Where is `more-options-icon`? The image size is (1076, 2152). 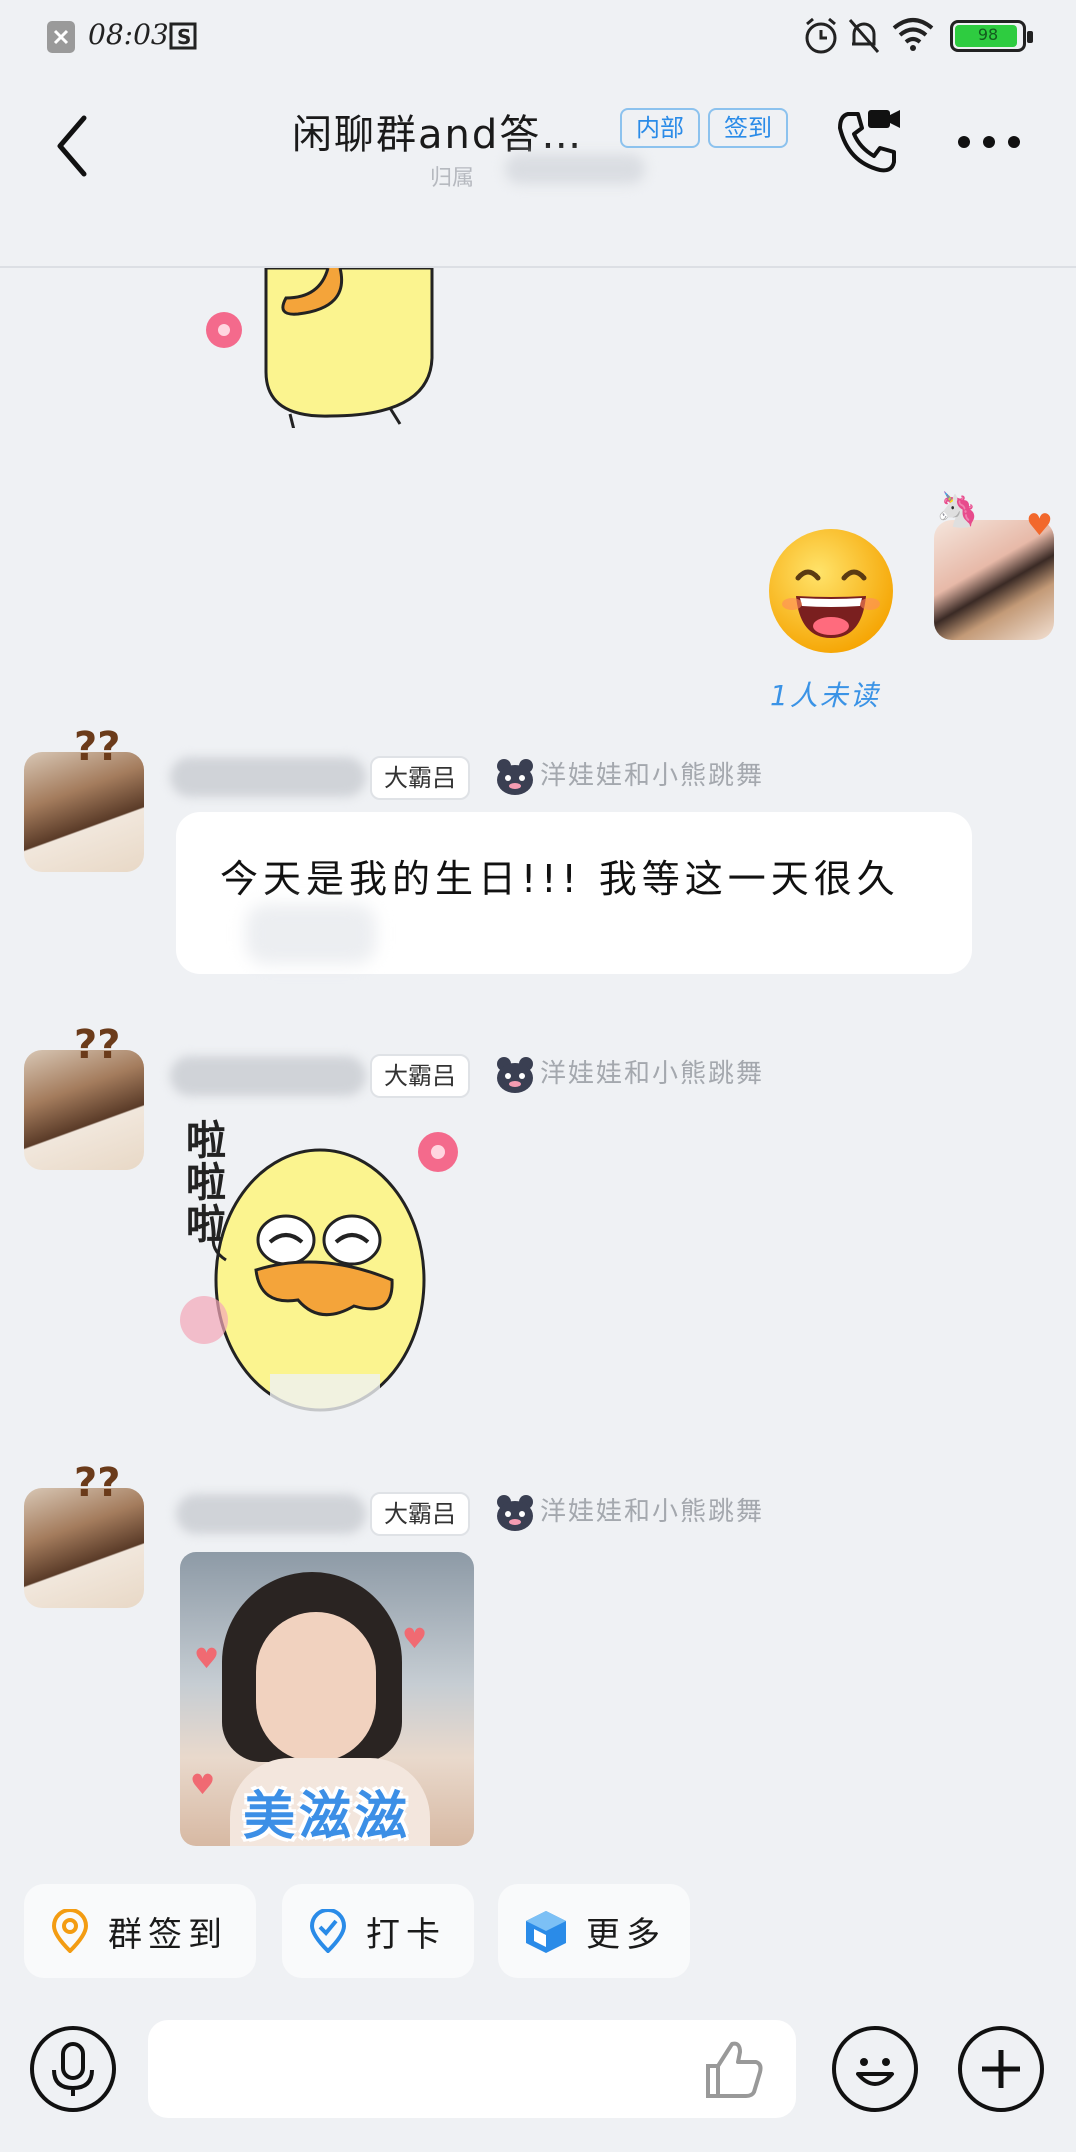
more-options-icon is located at coordinates (989, 142).